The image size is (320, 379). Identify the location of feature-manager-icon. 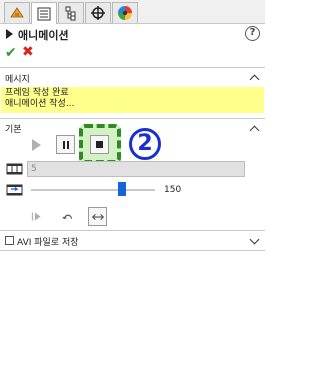
(17, 12).